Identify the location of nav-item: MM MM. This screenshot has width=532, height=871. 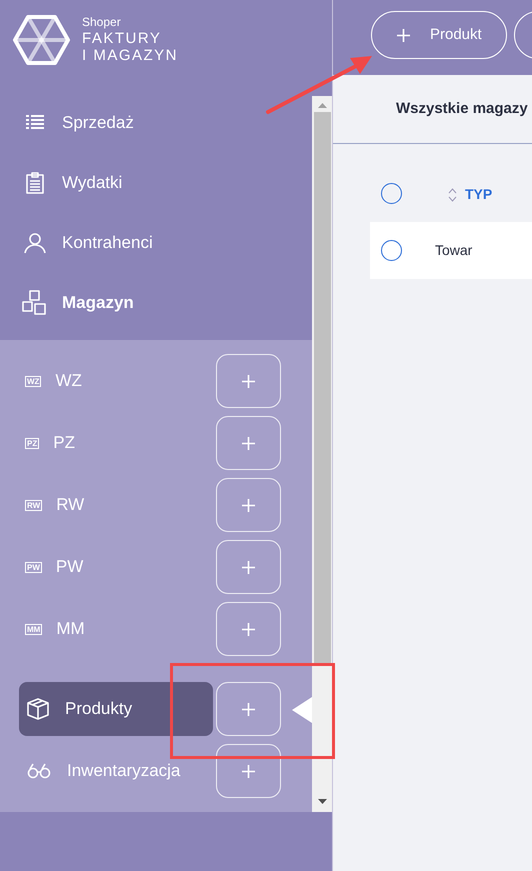
(116, 629).